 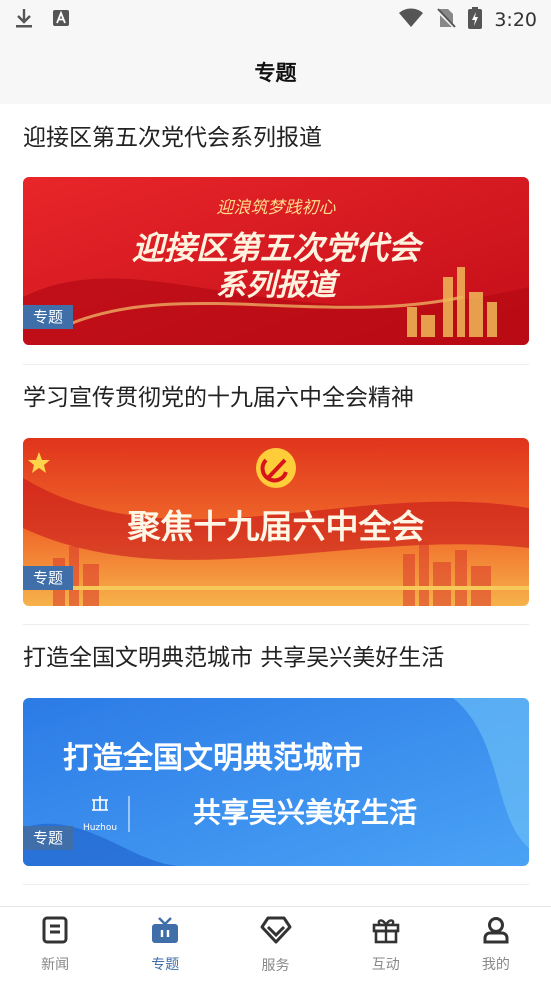 What do you see at coordinates (234, 658) in the screenshot?
I see `topic-title: 打造全国文明典范城市 共享吴兴美好生活` at bounding box center [234, 658].